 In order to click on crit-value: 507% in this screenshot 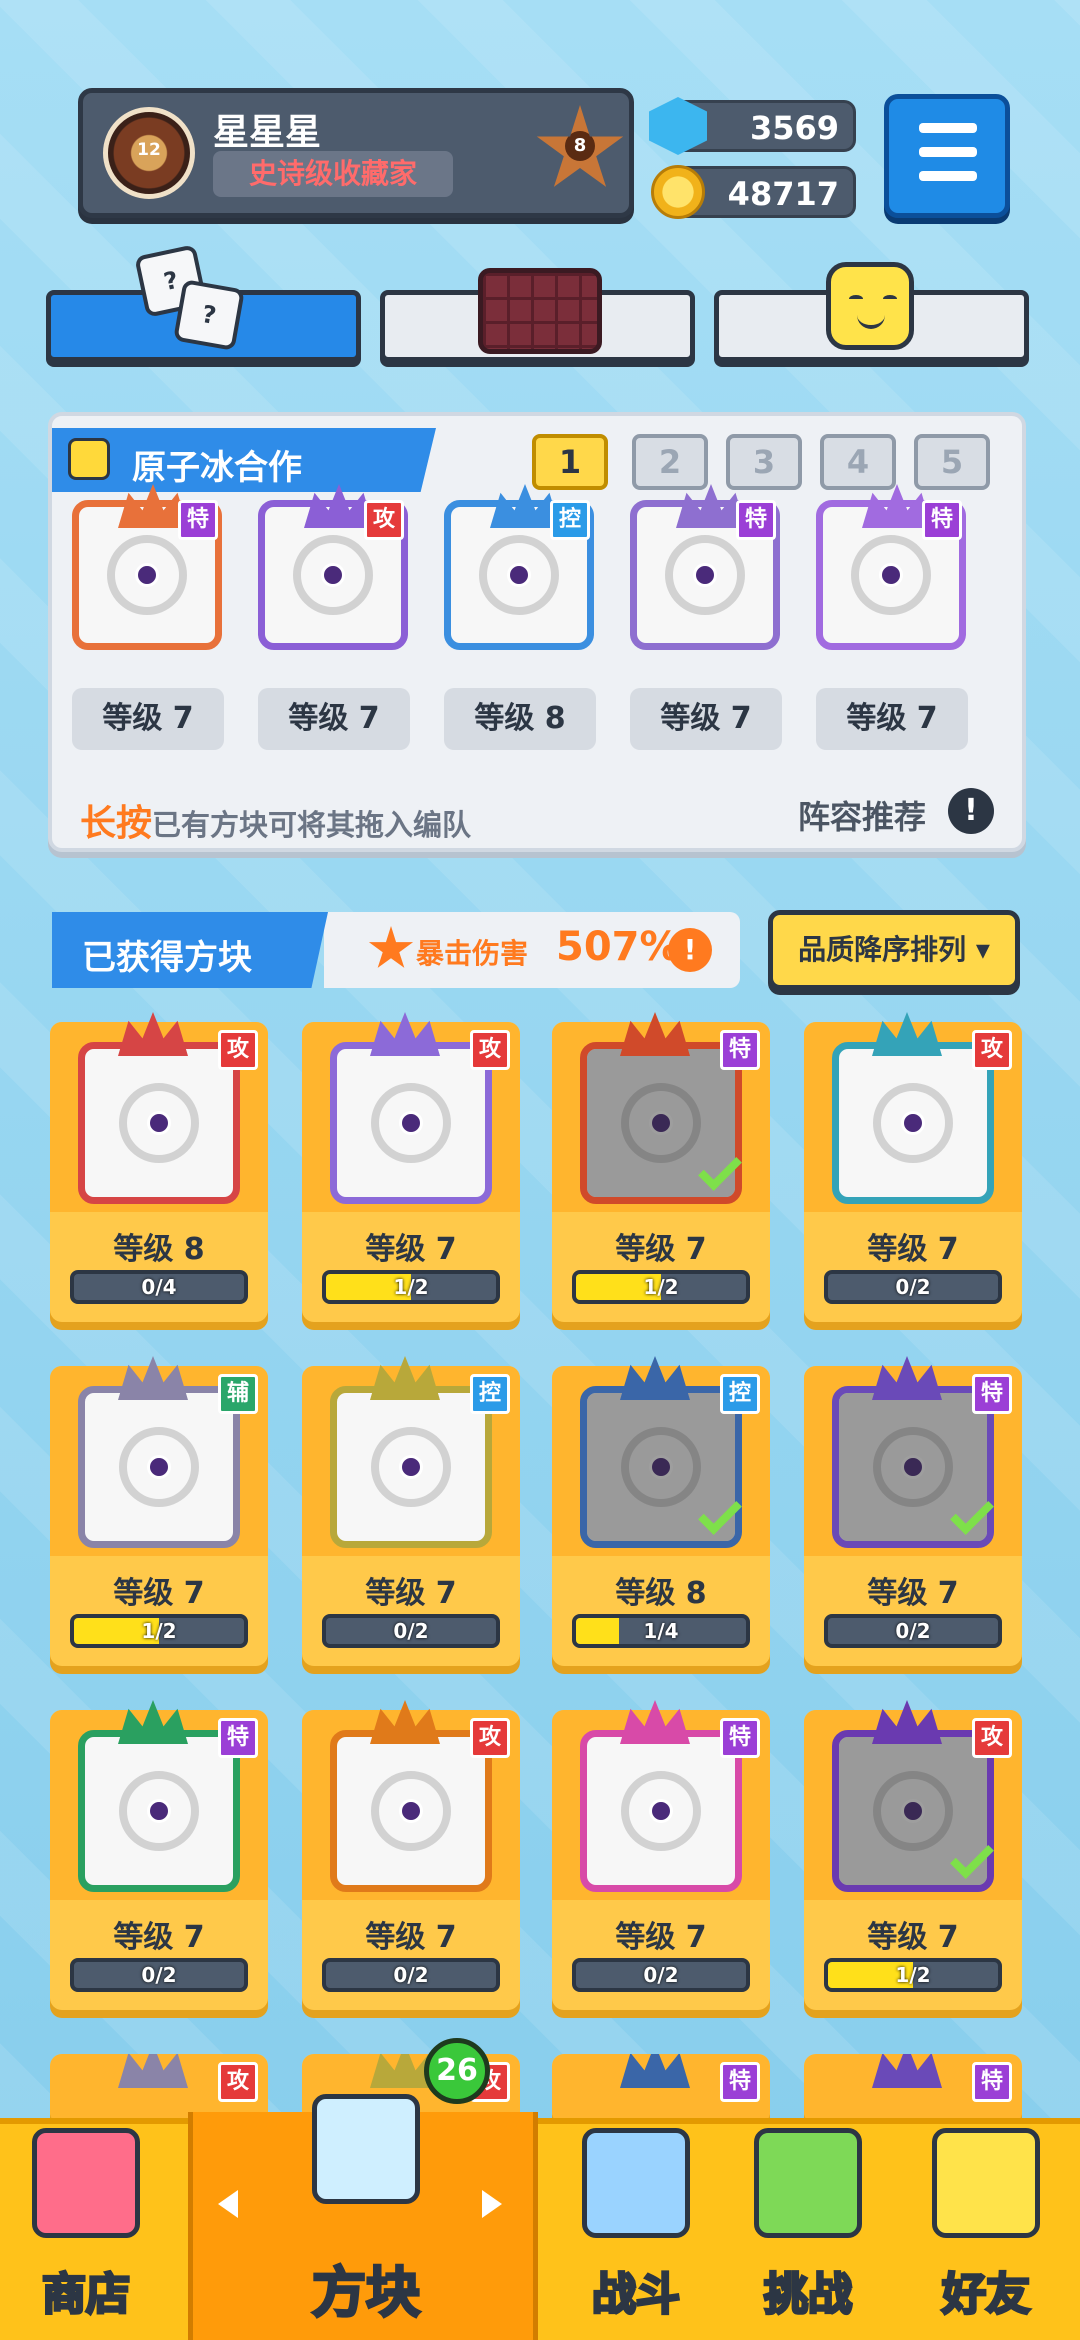, I will do `click(618, 947)`.